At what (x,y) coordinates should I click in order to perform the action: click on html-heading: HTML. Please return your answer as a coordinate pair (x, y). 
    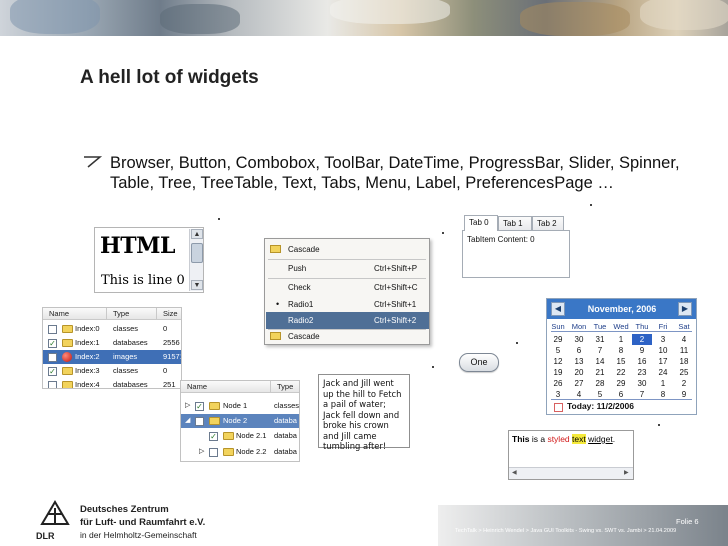
    Looking at the image, I should click on (137, 246).